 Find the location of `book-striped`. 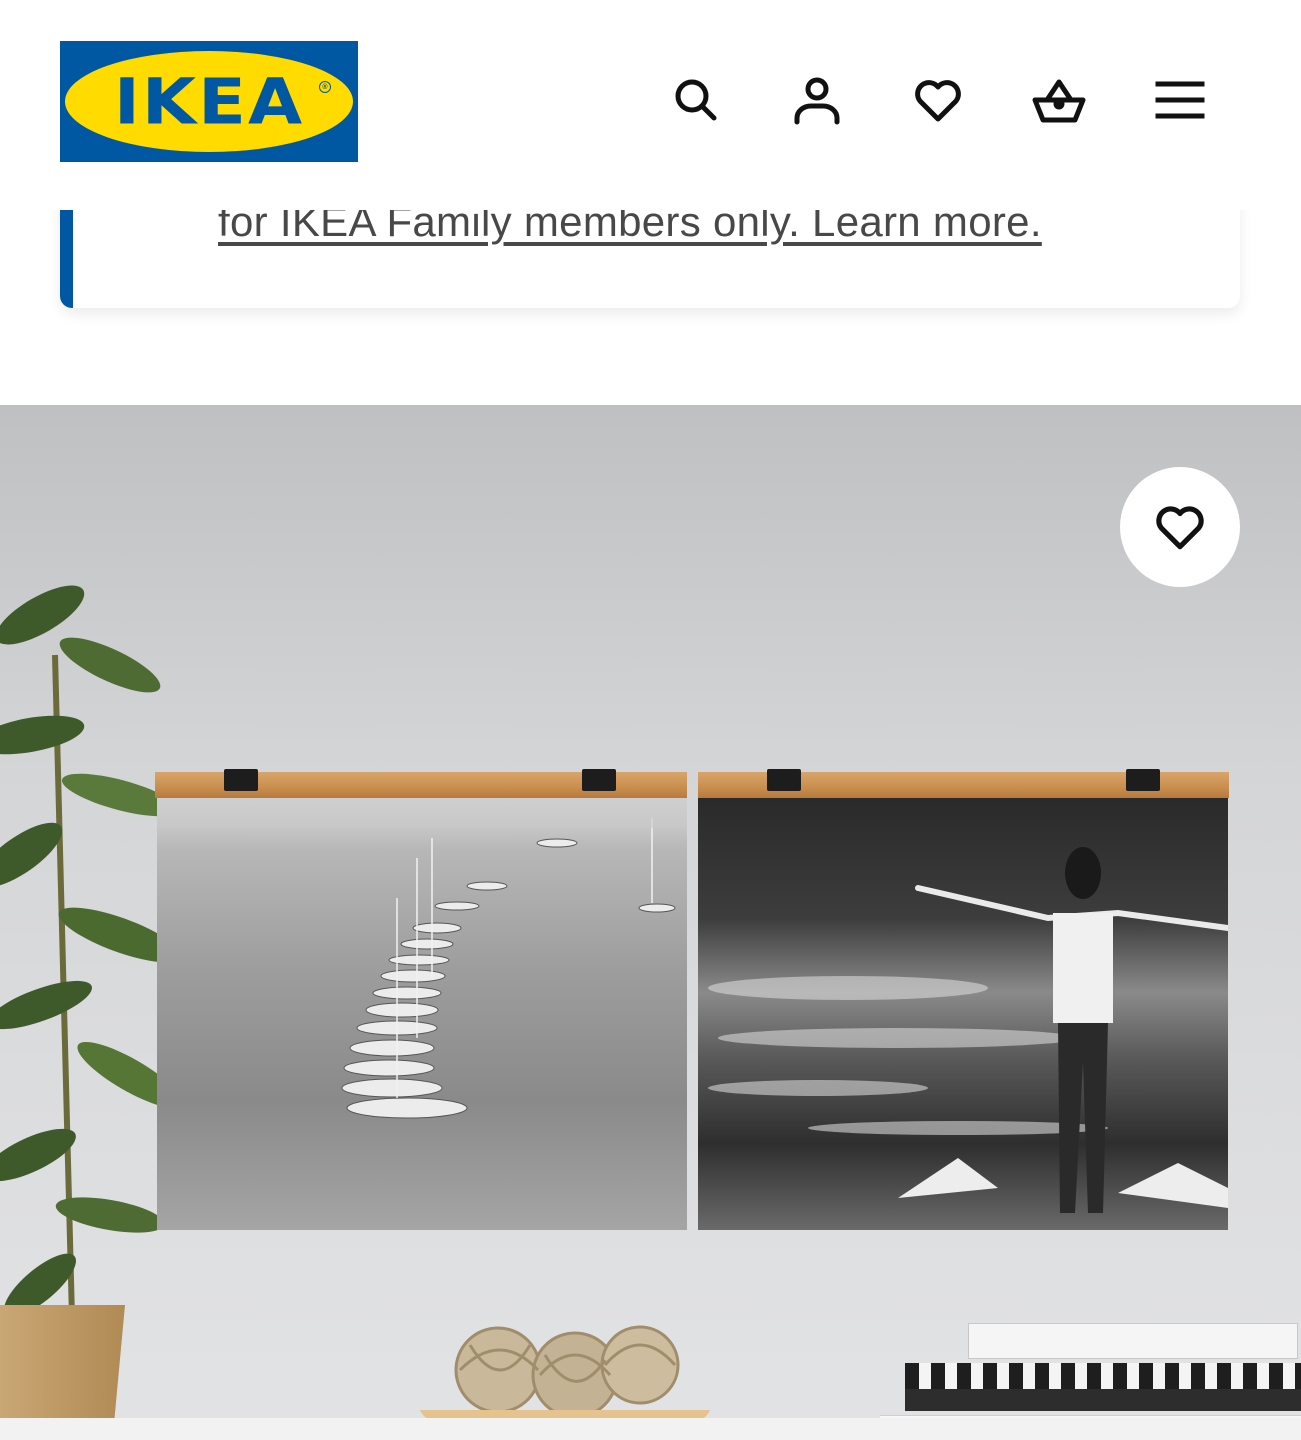

book-striped is located at coordinates (1103, 1376).